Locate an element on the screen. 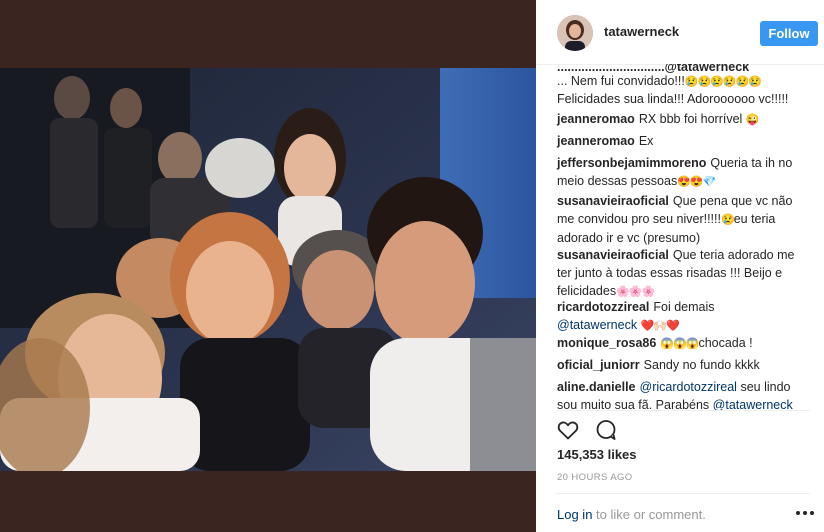 Image resolution: width=824 pixels, height=532 pixels. emoji: 😢😢😢😢😢😢 is located at coordinates (723, 82).